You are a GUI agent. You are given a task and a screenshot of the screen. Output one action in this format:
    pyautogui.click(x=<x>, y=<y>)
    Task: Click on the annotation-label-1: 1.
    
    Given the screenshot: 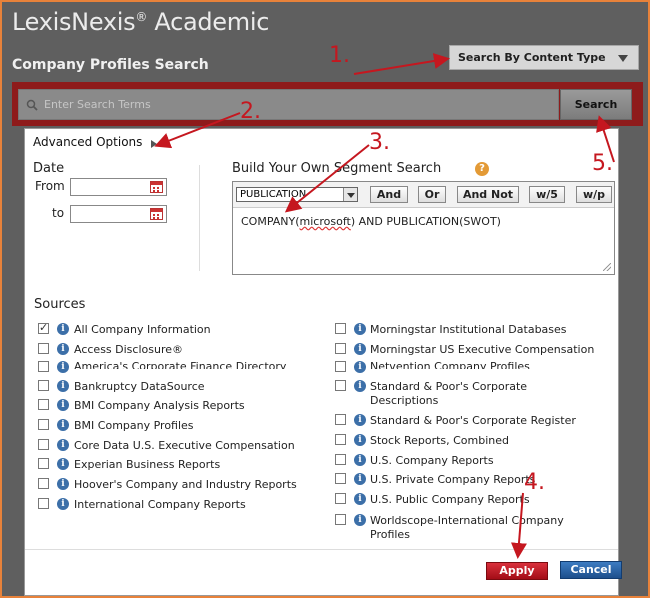 What is the action you would take?
    pyautogui.click(x=339, y=55)
    